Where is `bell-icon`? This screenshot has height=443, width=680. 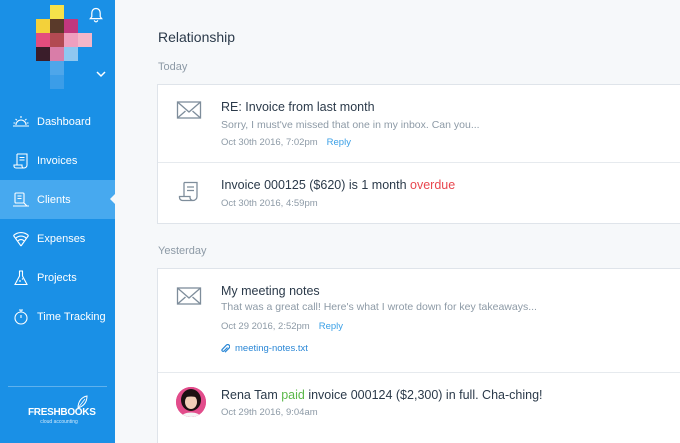 bell-icon is located at coordinates (96, 15).